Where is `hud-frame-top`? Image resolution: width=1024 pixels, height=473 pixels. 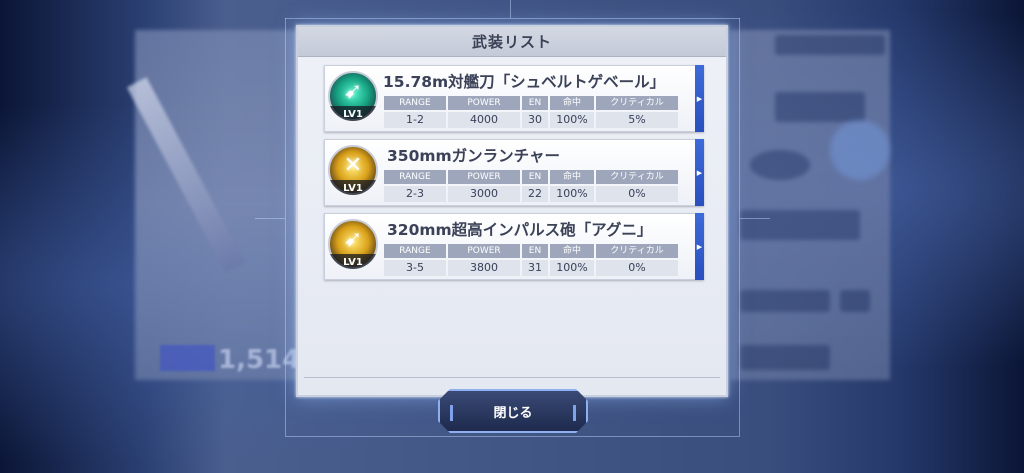 hud-frame-top is located at coordinates (512, 18).